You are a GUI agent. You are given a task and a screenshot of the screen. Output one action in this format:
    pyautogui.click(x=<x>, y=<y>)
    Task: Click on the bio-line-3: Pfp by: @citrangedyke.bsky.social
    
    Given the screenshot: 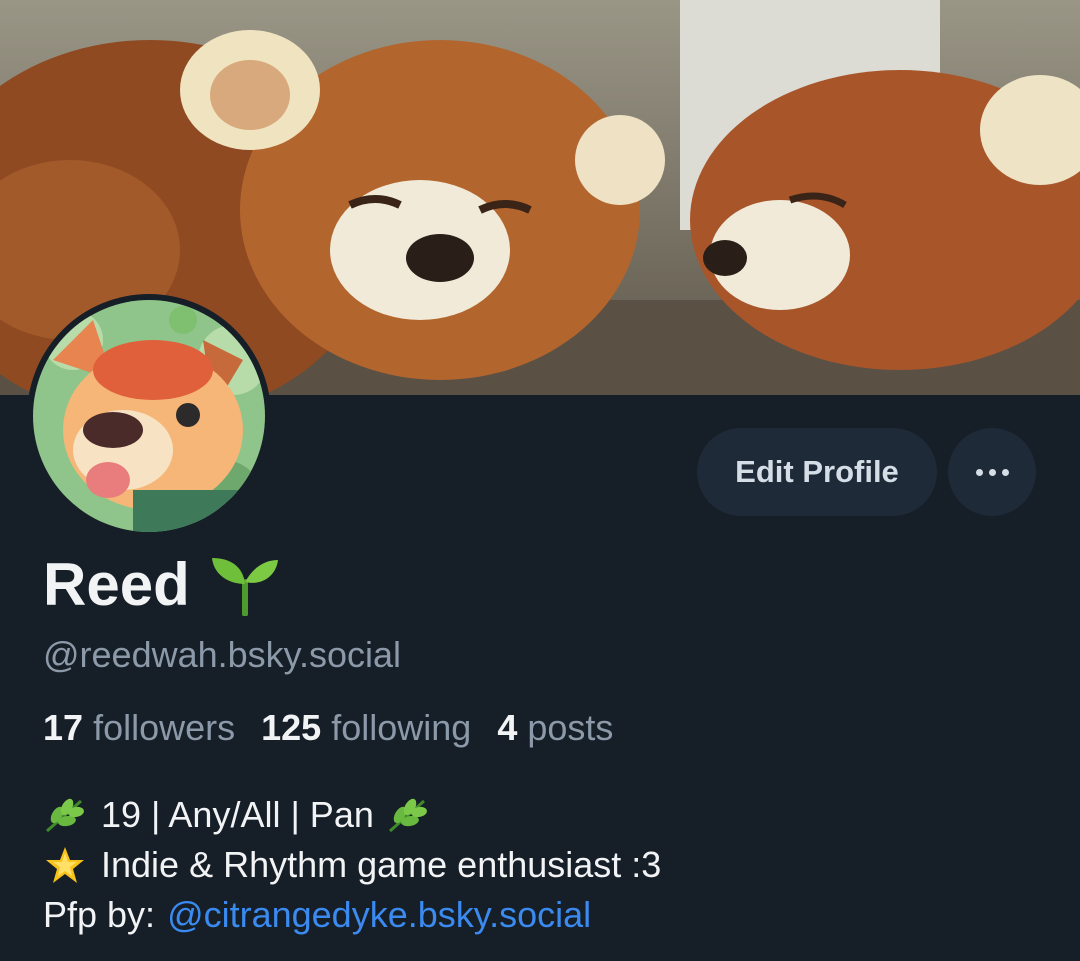 What is the action you would take?
    pyautogui.click(x=352, y=915)
    